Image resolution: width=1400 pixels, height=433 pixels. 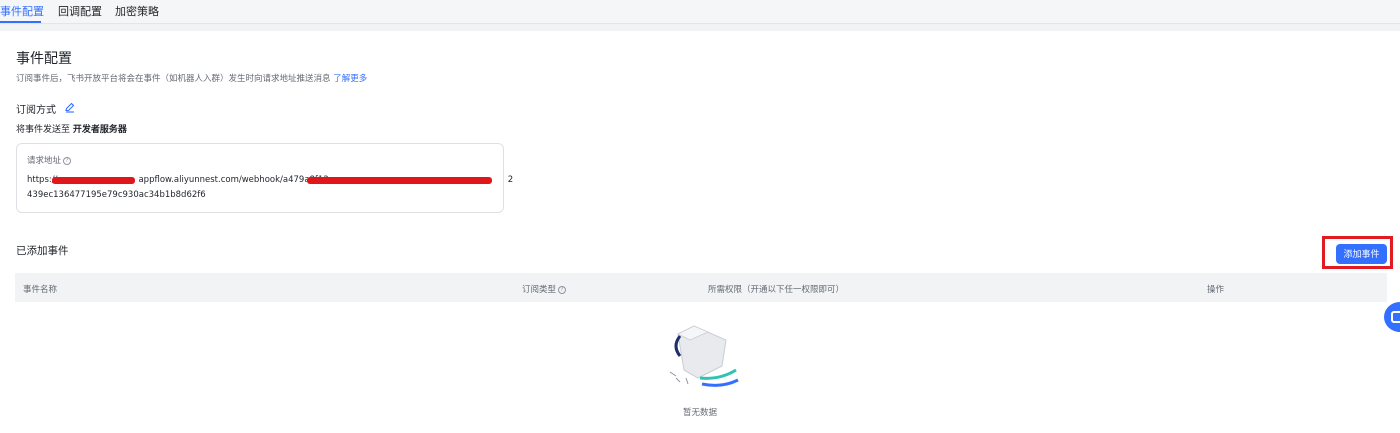 I want to click on empty-state-text: 暂无数据, so click(x=700, y=413).